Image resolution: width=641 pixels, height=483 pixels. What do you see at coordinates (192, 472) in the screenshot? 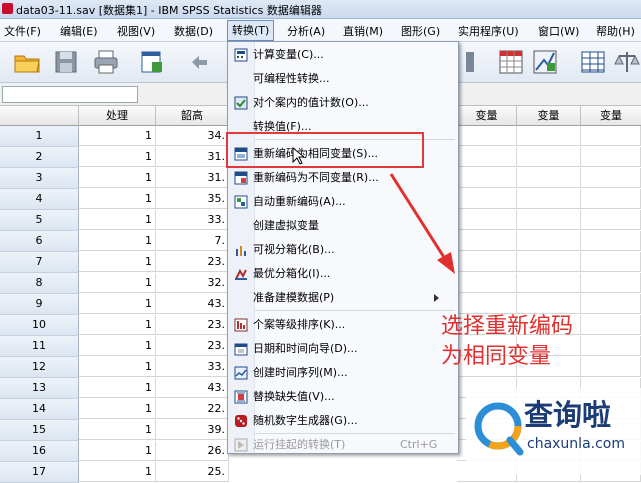
I see `table-cell: 25.` at bounding box center [192, 472].